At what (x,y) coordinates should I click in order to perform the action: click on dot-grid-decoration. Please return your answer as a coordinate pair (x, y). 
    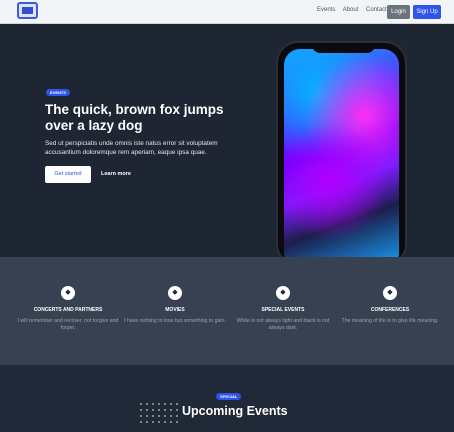
    Looking at the image, I should click on (160, 413).